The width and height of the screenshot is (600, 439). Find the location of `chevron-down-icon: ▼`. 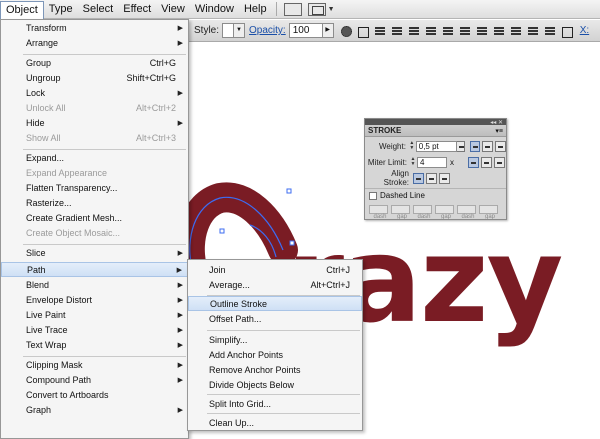

chevron-down-icon: ▼ is located at coordinates (331, 9).